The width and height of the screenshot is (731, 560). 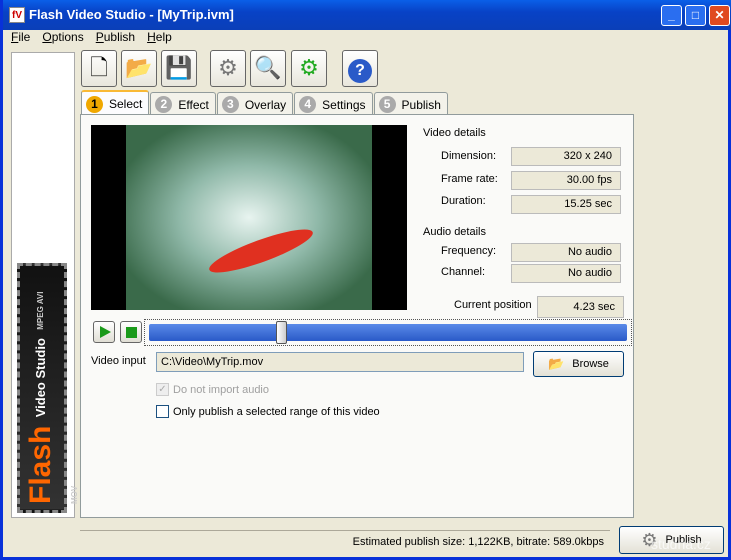 I want to click on tab-overlay: 3 Overlay, so click(x=255, y=103).